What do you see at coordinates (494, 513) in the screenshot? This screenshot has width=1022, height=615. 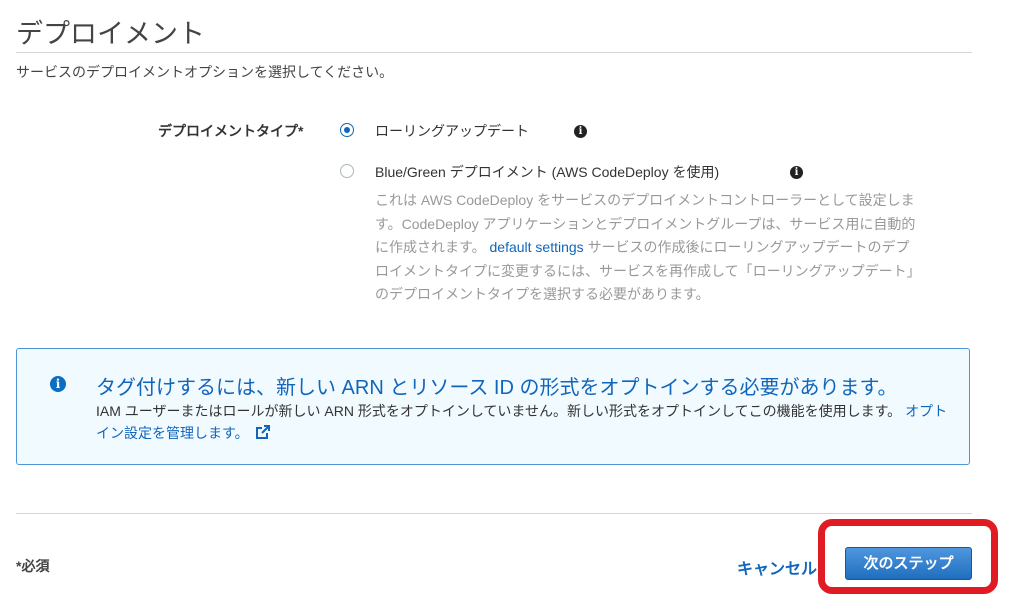 I see `footer-divider` at bounding box center [494, 513].